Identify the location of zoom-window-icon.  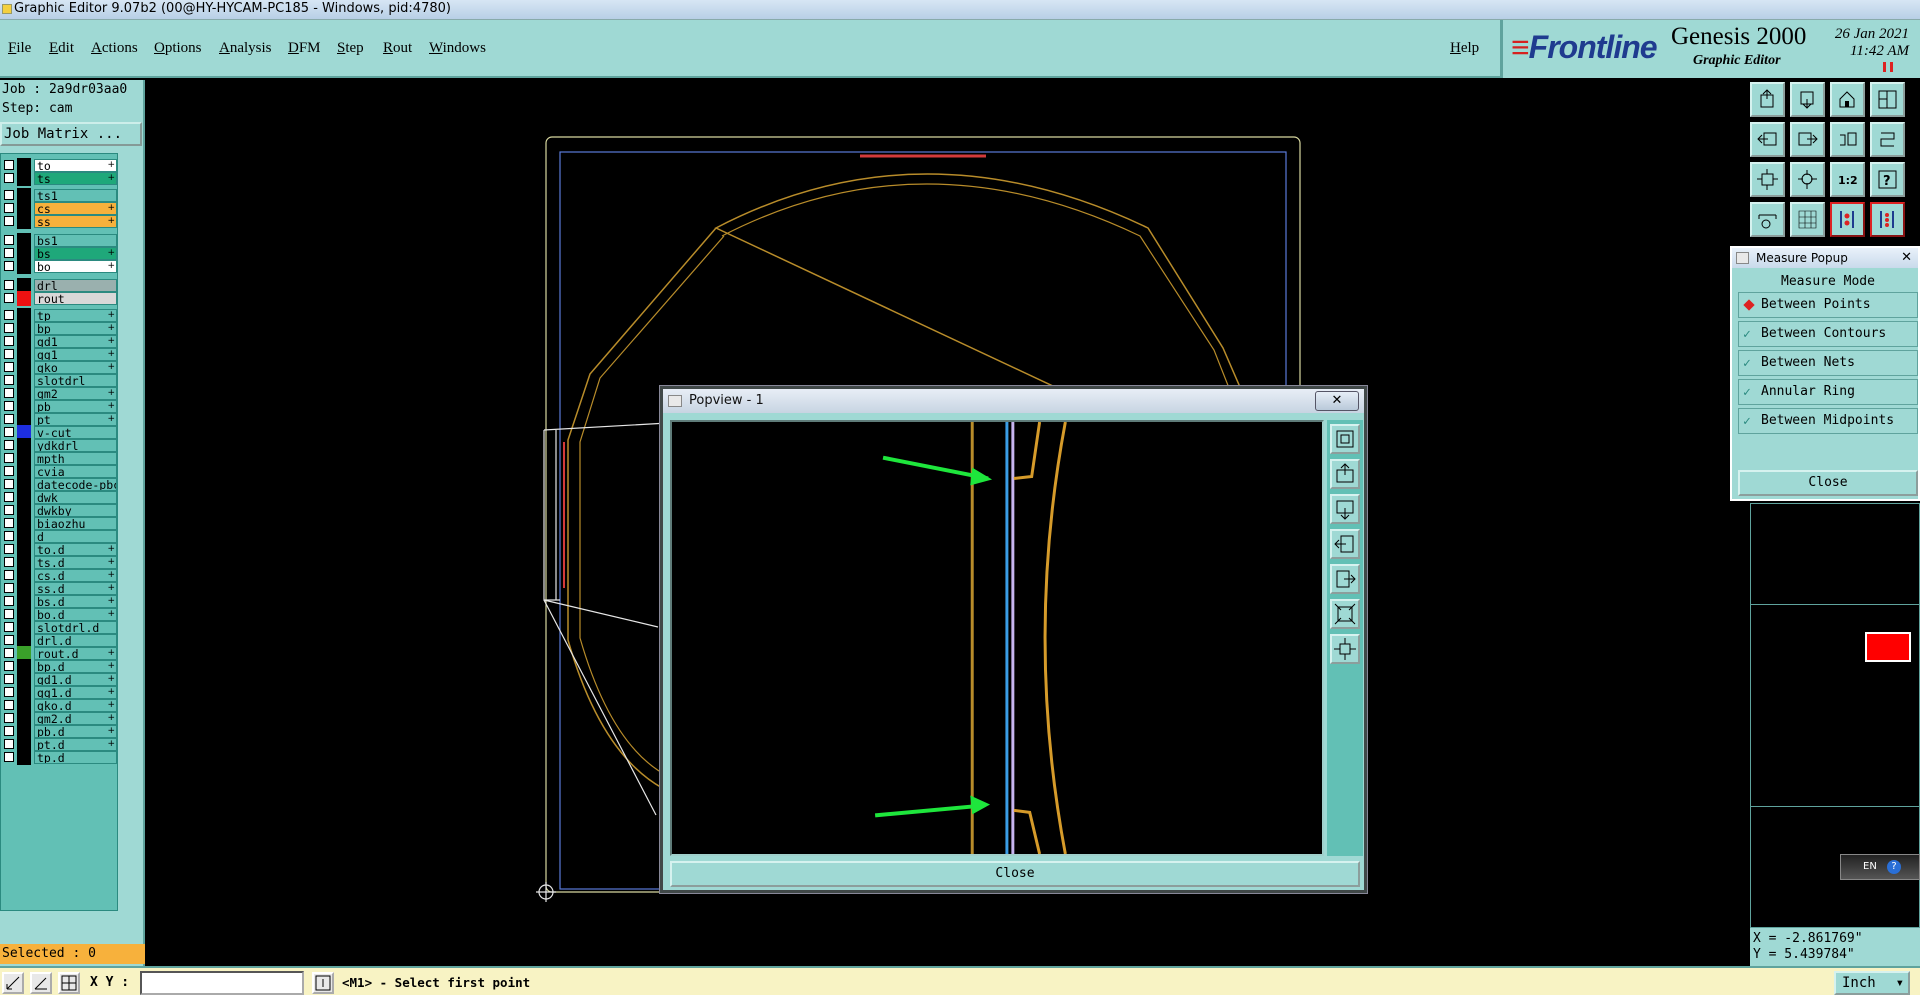
(1345, 439).